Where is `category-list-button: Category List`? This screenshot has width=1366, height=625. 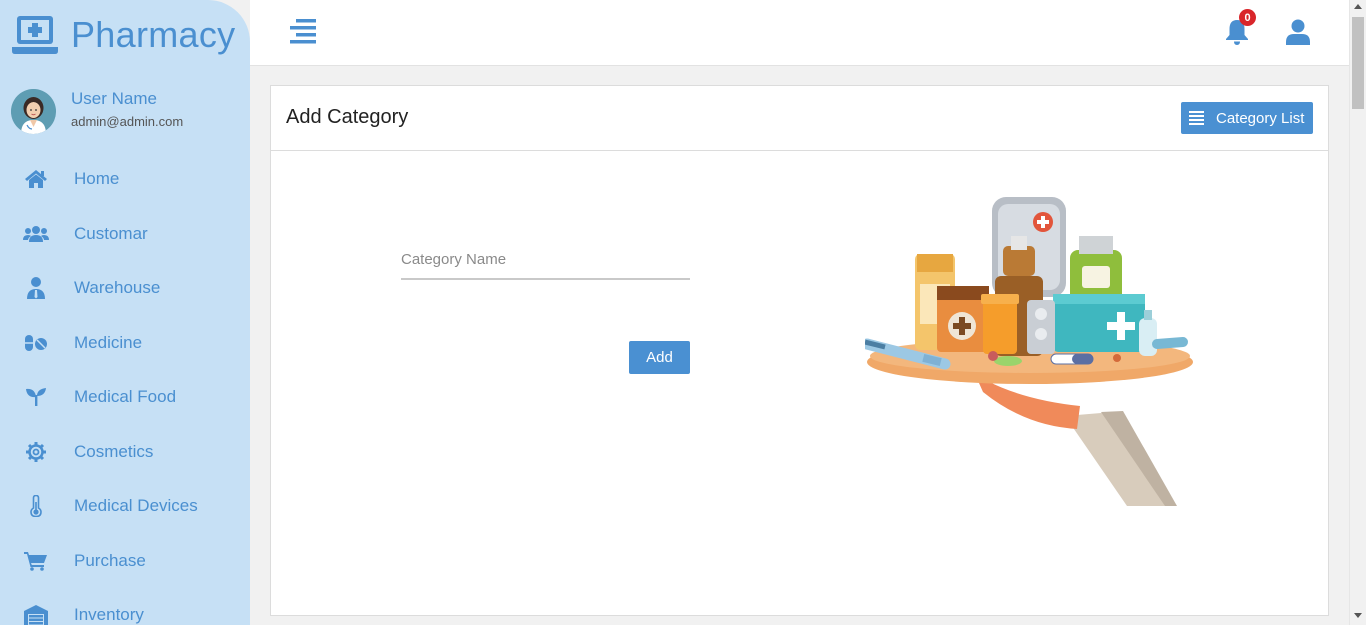 category-list-button: Category List is located at coordinates (1247, 118).